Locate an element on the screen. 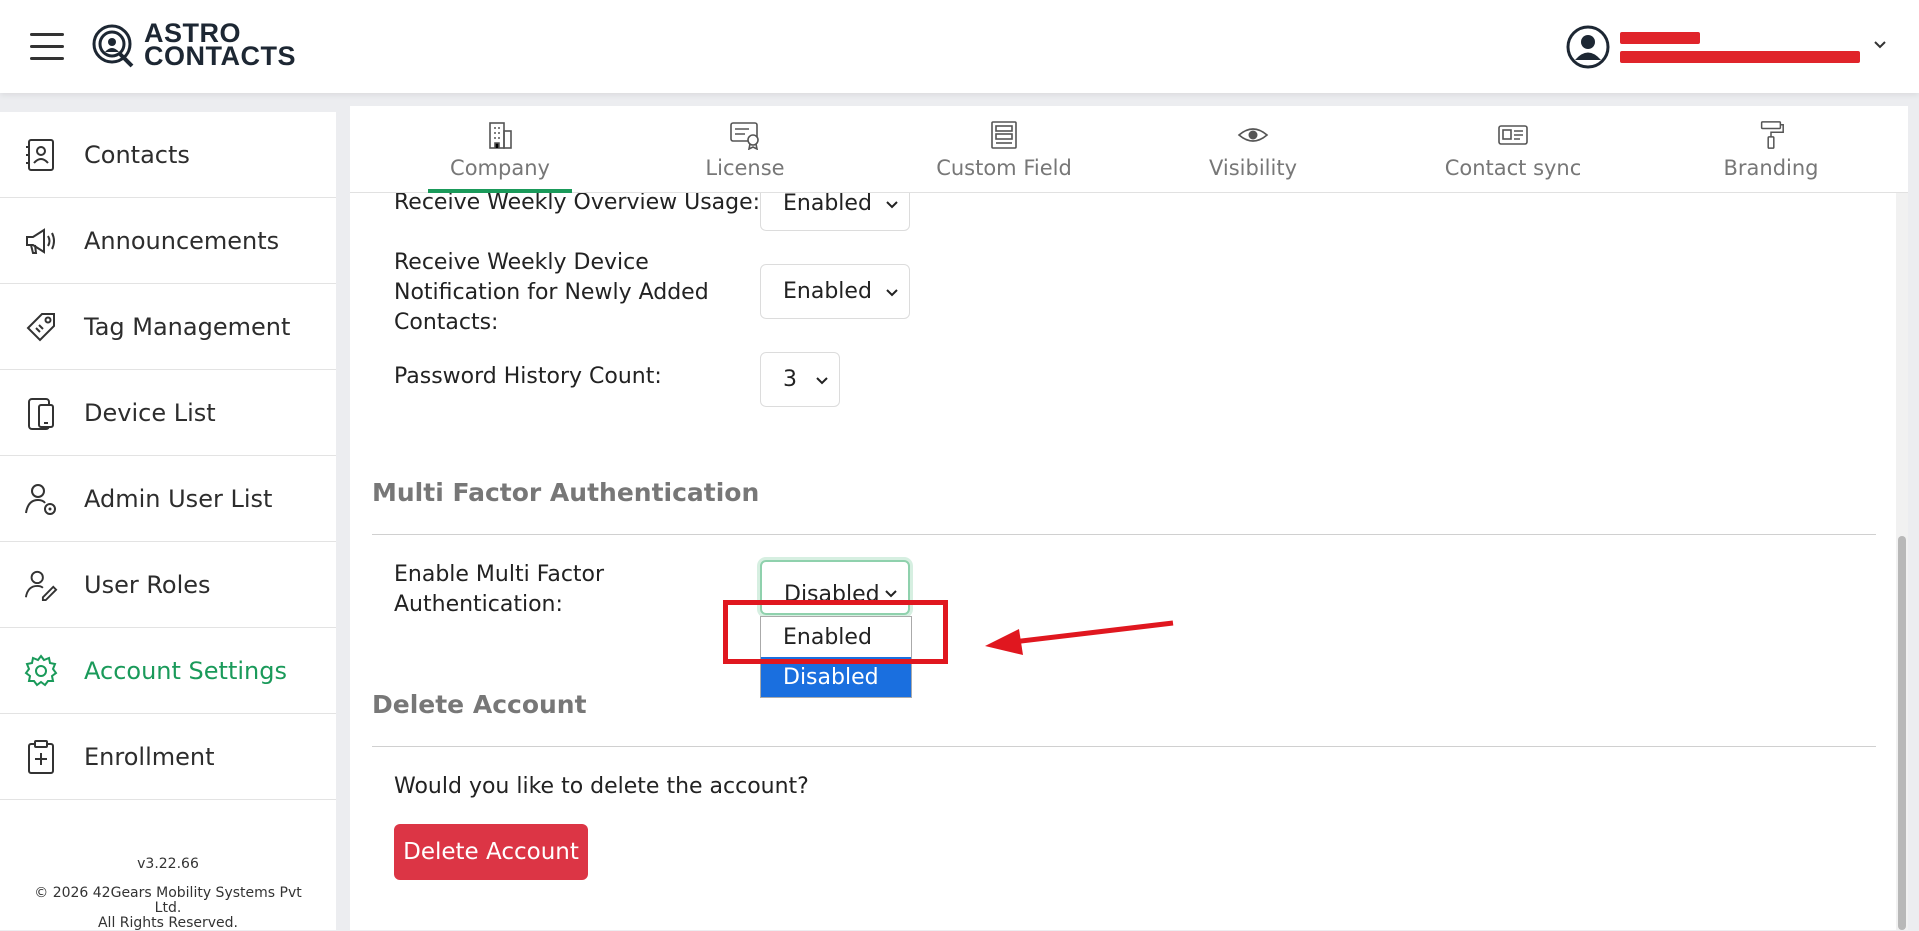  password-history-label: Password History Count: is located at coordinates (528, 376).